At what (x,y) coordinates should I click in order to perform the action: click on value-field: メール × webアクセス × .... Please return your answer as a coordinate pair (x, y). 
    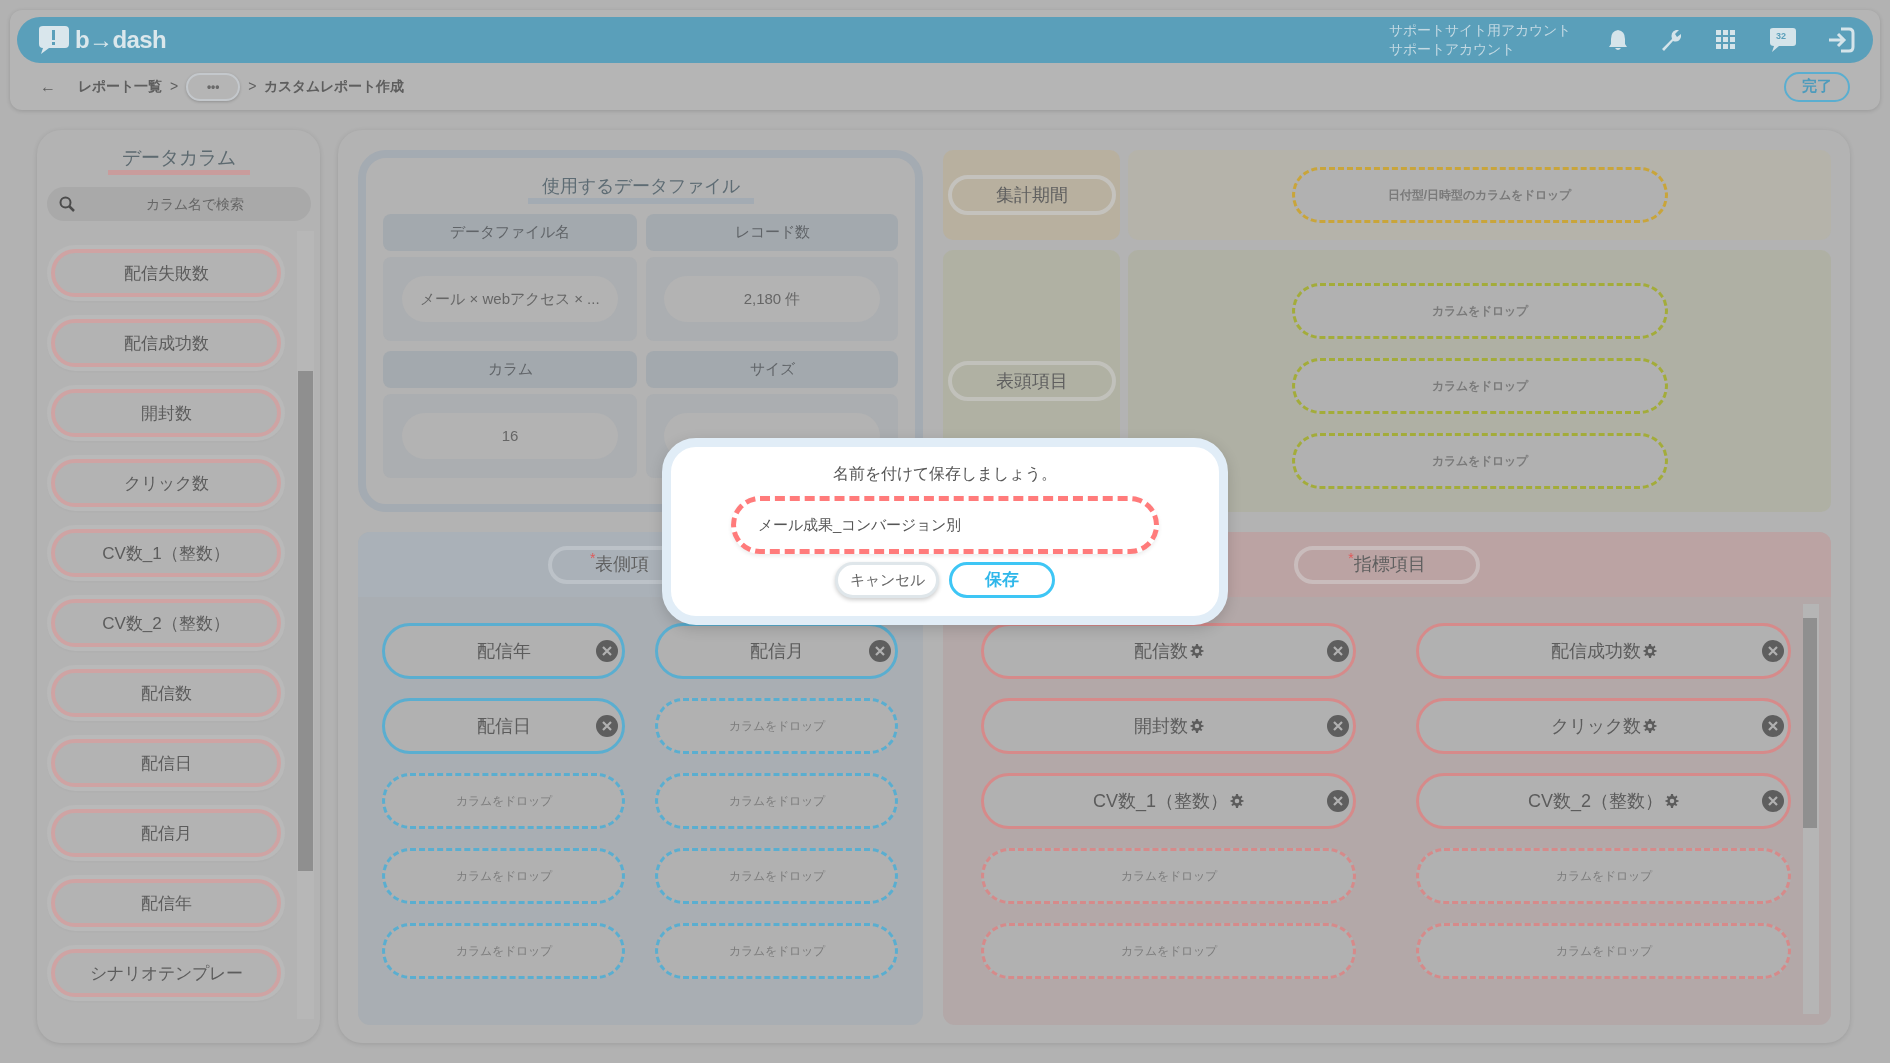
    Looking at the image, I should click on (510, 299).